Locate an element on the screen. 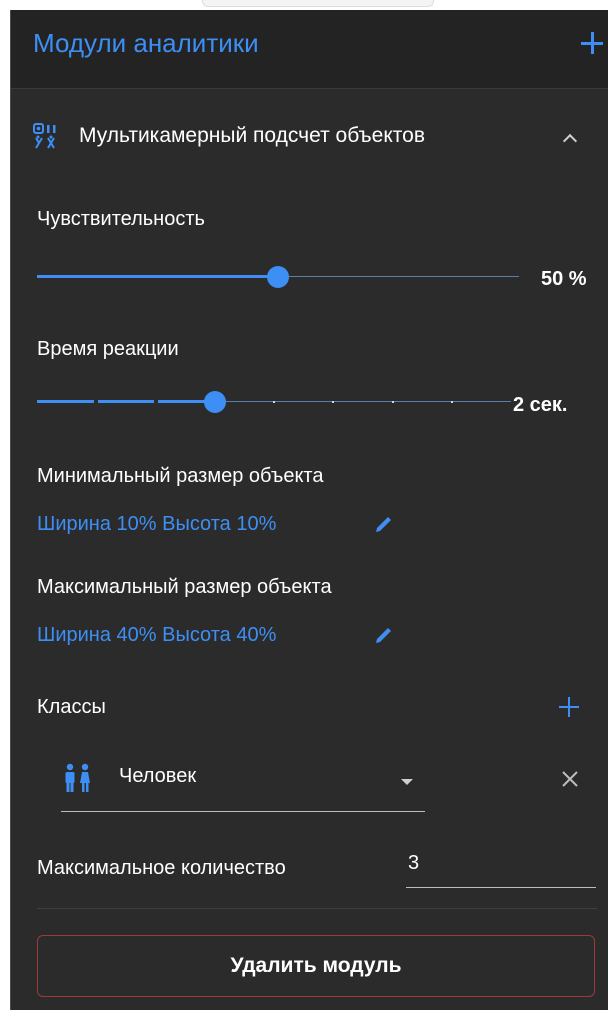 The height and width of the screenshot is (1010, 608). chevron-up-icon is located at coordinates (570, 141).